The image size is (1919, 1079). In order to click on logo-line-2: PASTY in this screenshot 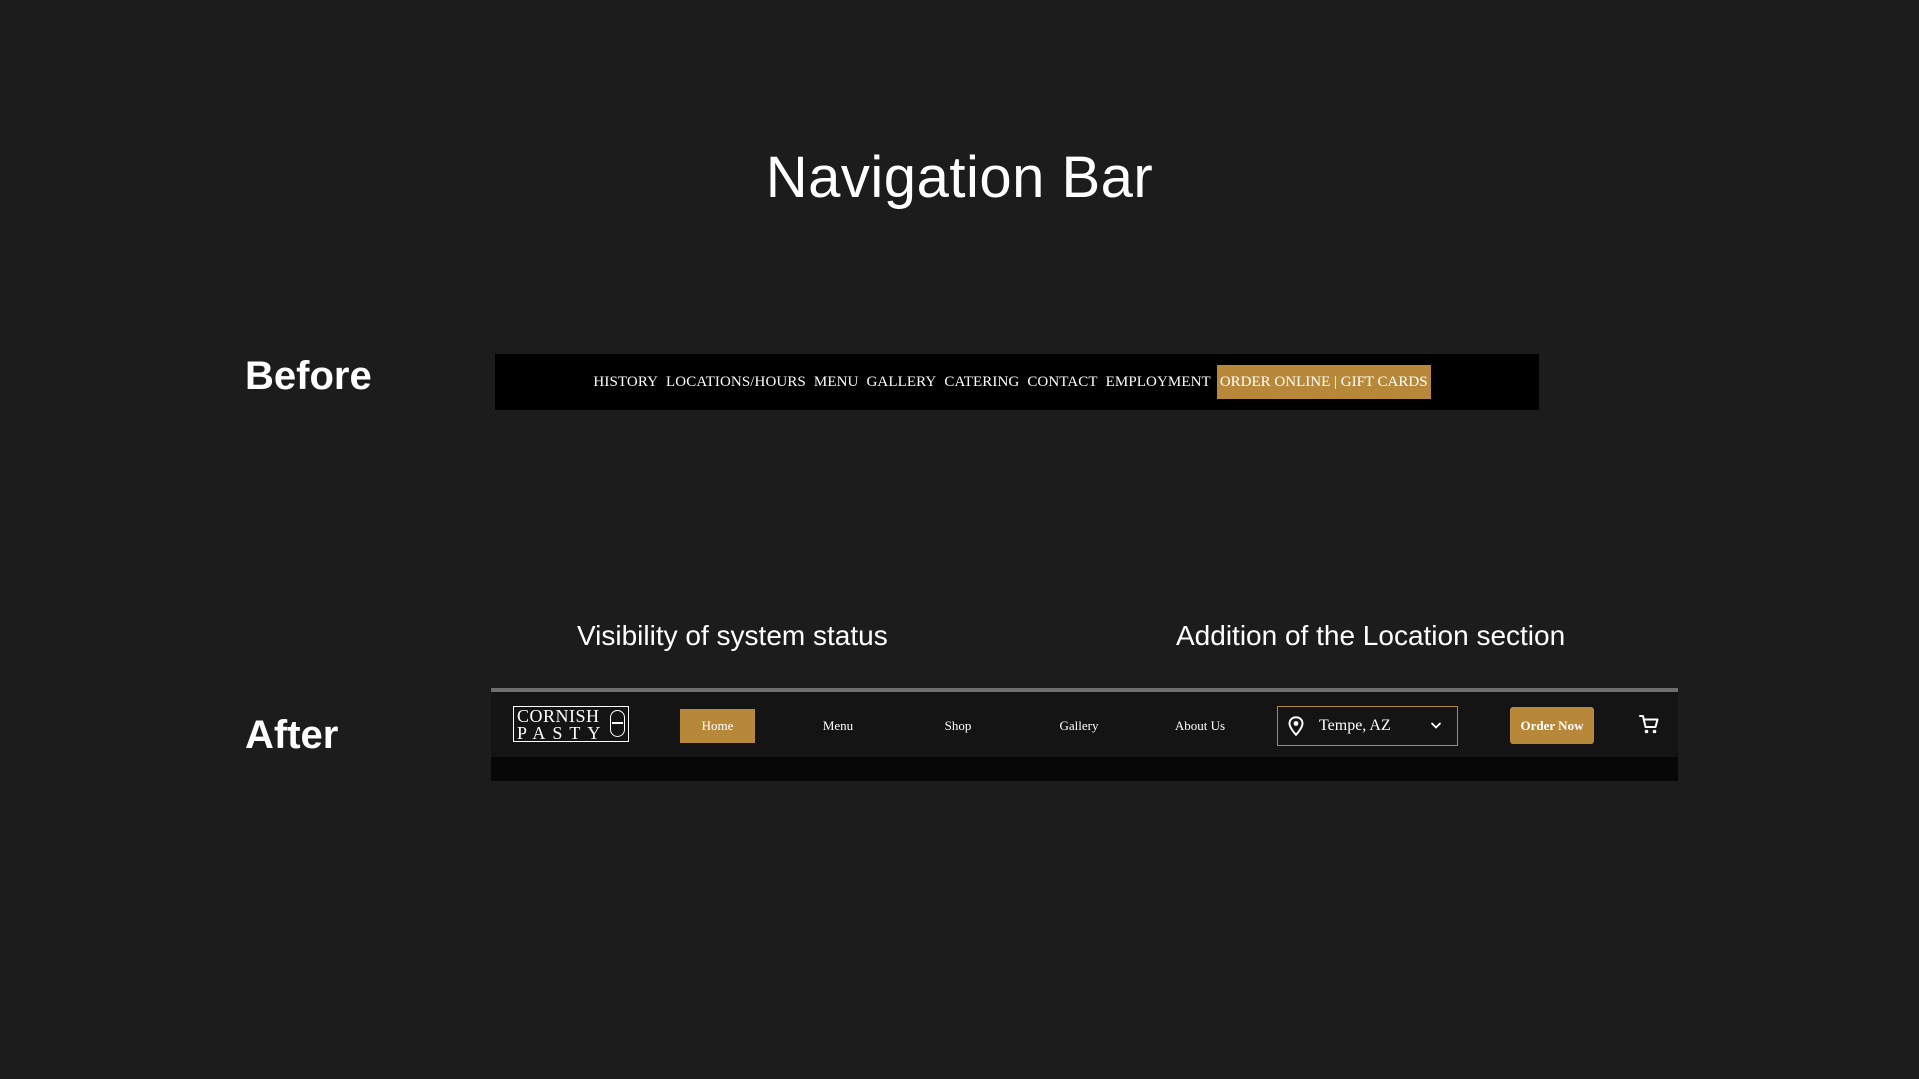, I will do `click(562, 733)`.